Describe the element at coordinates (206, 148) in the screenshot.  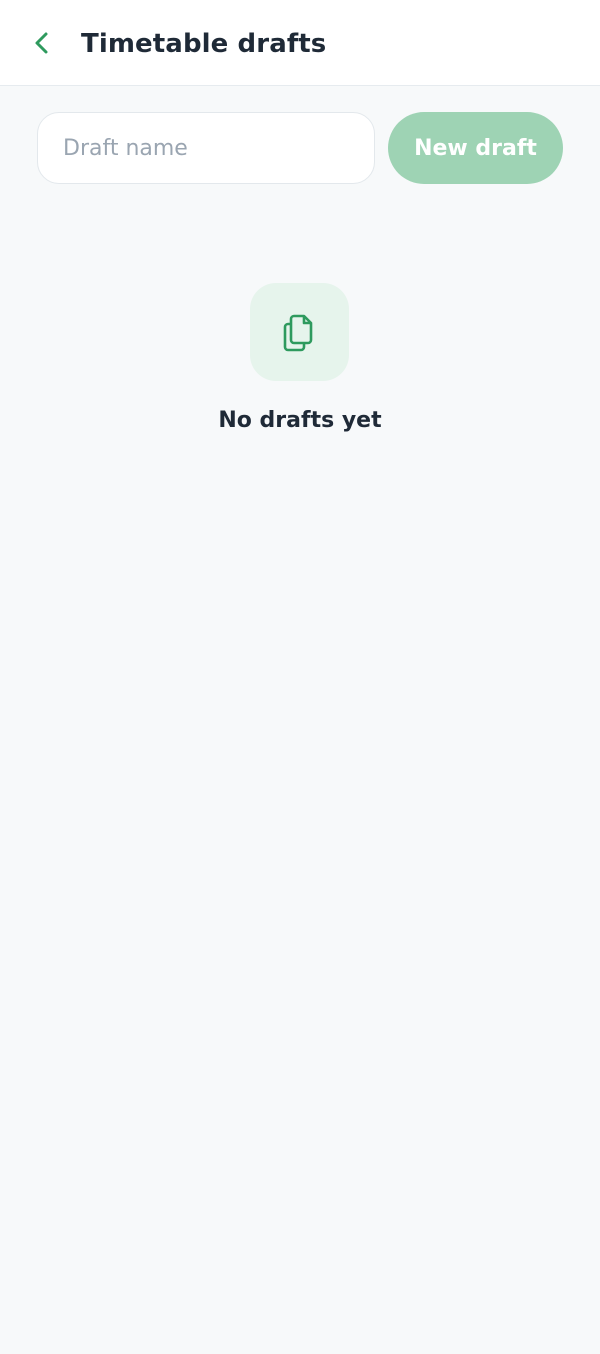
I see `draft-name-input` at that location.